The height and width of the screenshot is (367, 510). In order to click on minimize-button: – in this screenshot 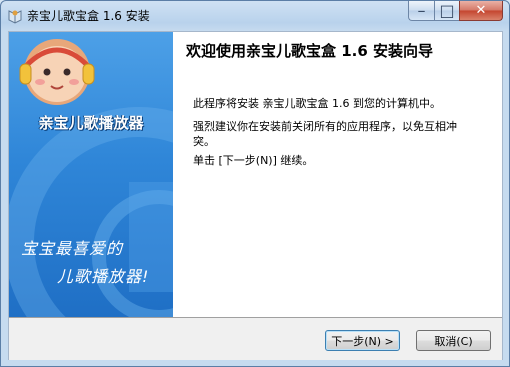, I will do `click(421, 11)`.